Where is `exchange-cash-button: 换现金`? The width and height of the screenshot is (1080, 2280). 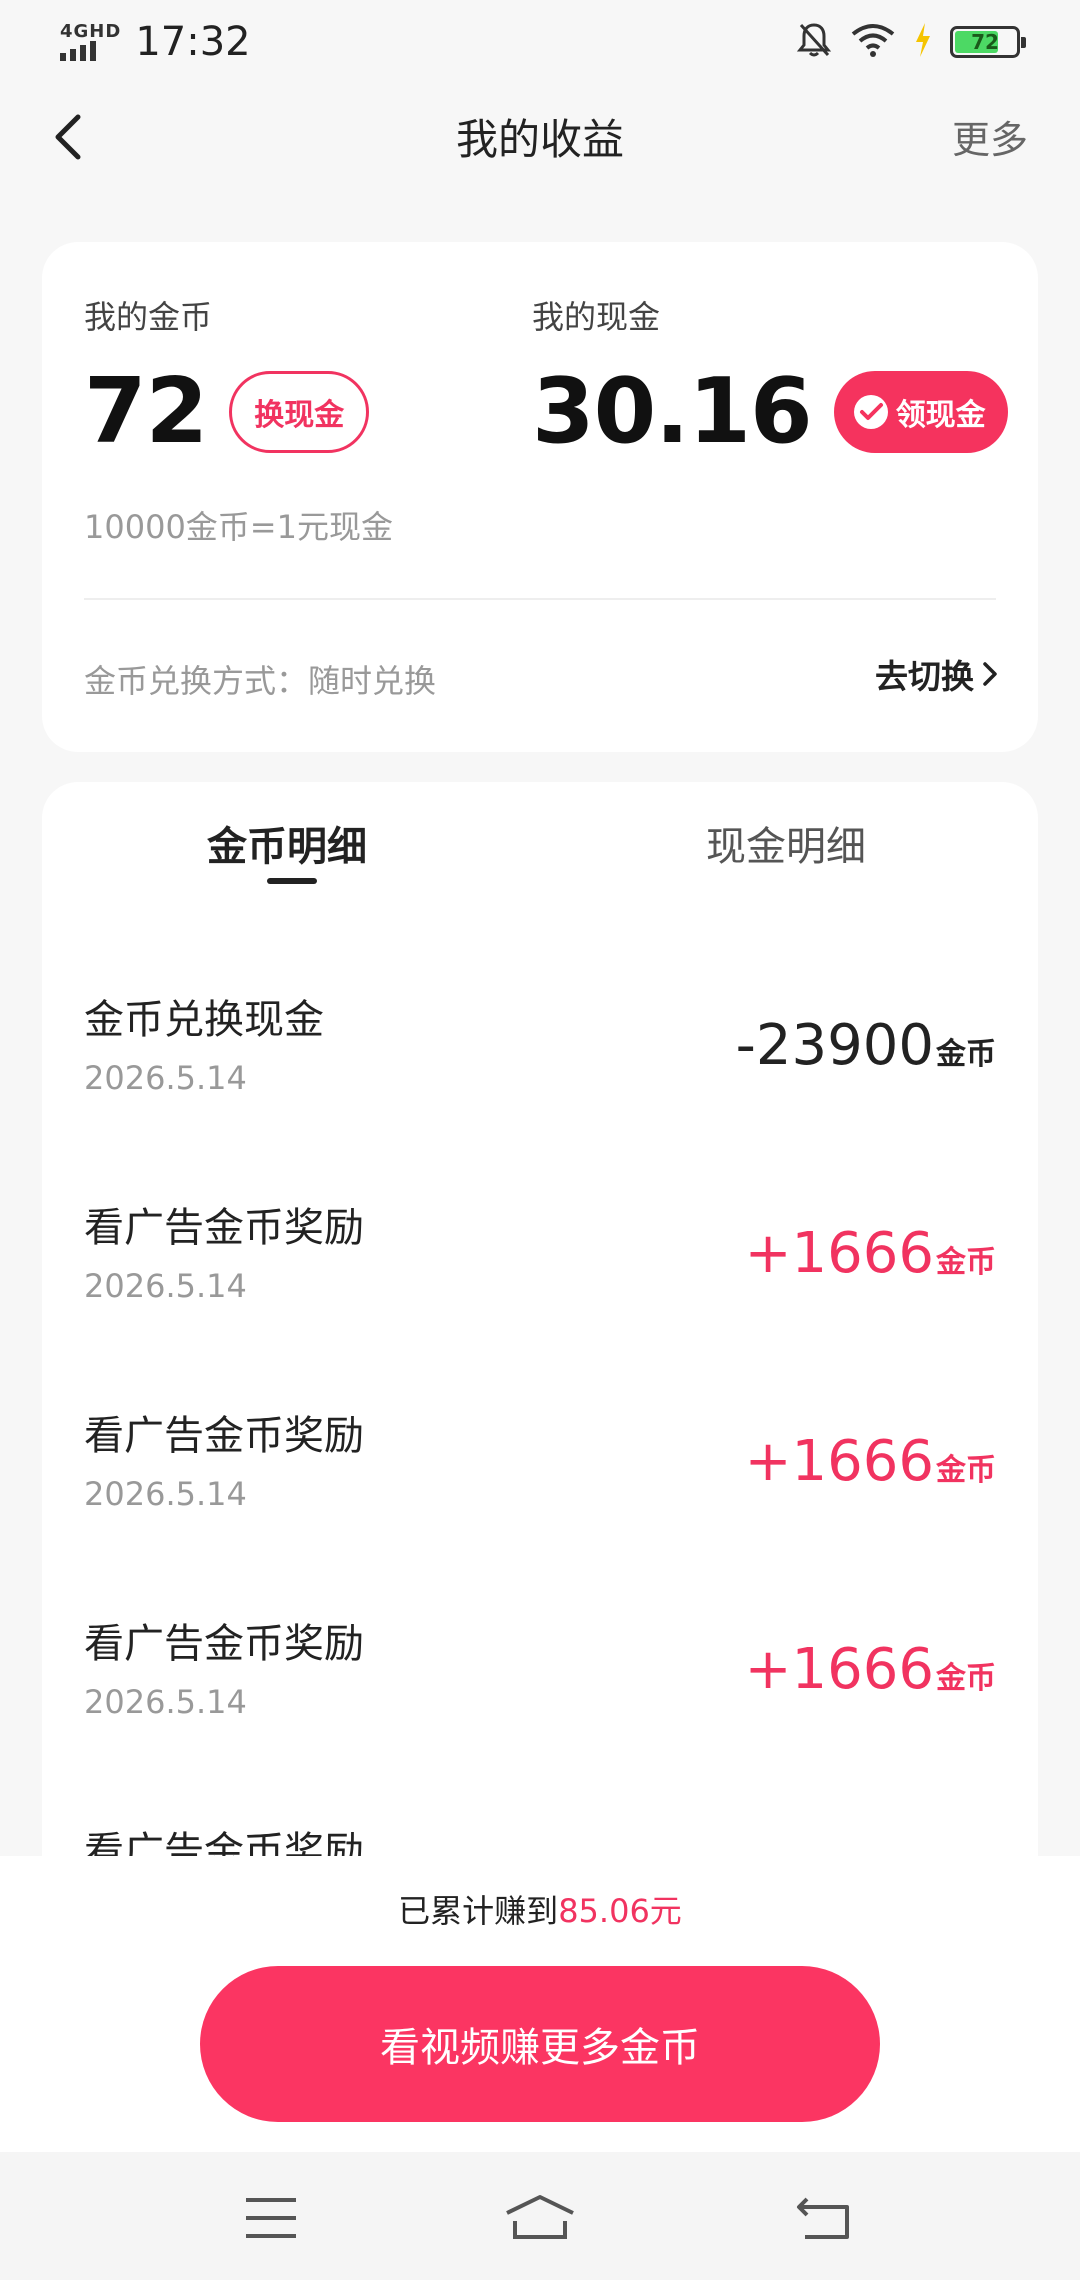
exchange-cash-button: 换现金 is located at coordinates (299, 412).